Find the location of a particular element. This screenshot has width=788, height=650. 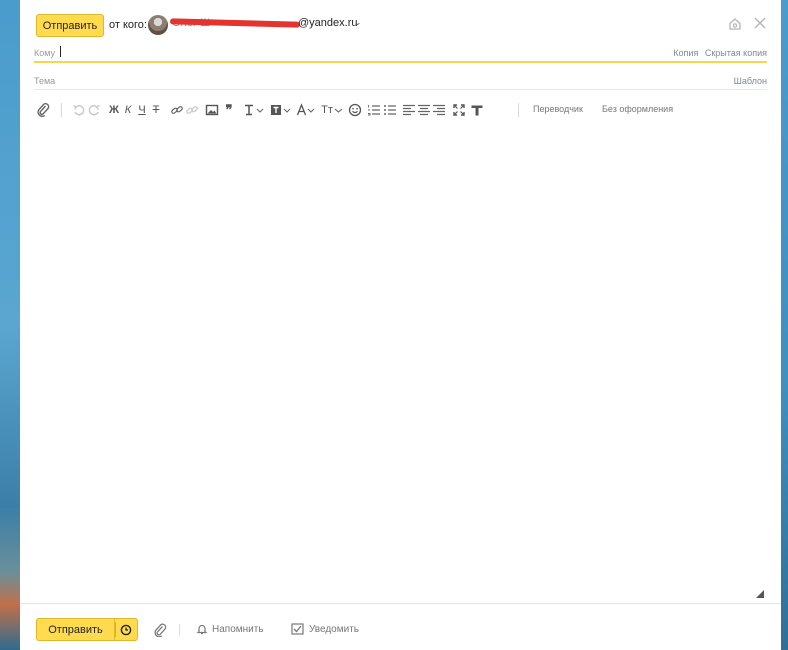

background-left-edge is located at coordinates (10, 325).